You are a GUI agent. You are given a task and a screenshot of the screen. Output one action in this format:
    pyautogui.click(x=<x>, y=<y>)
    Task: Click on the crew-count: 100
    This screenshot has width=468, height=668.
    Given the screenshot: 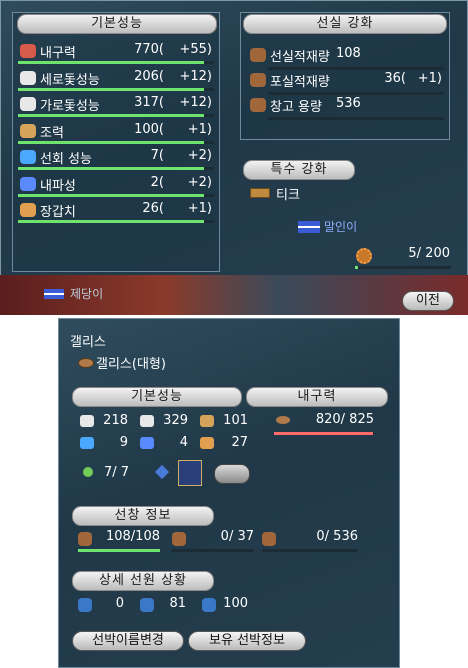 What is the action you would take?
    pyautogui.click(x=235, y=603)
    